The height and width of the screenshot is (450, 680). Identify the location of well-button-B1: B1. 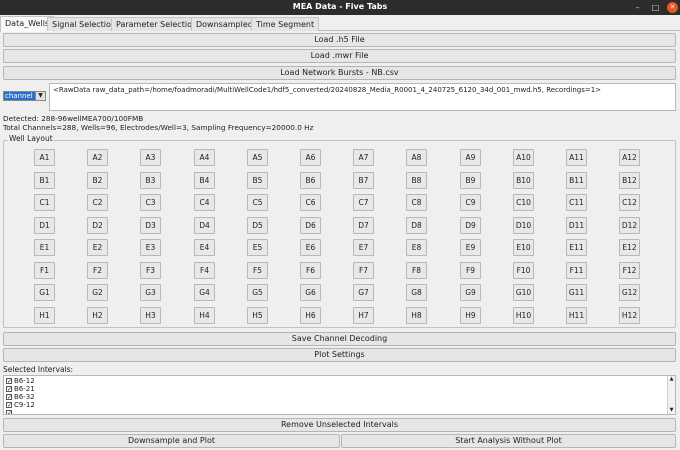
(44, 180).